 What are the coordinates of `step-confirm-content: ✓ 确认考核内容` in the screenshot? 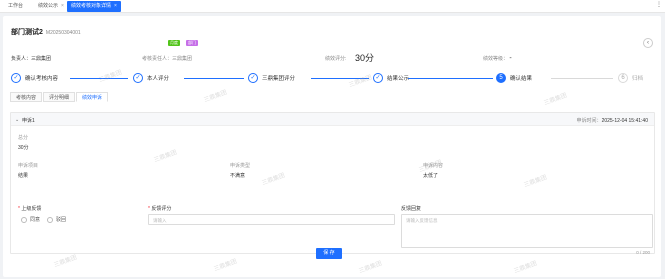 It's located at (34, 78).